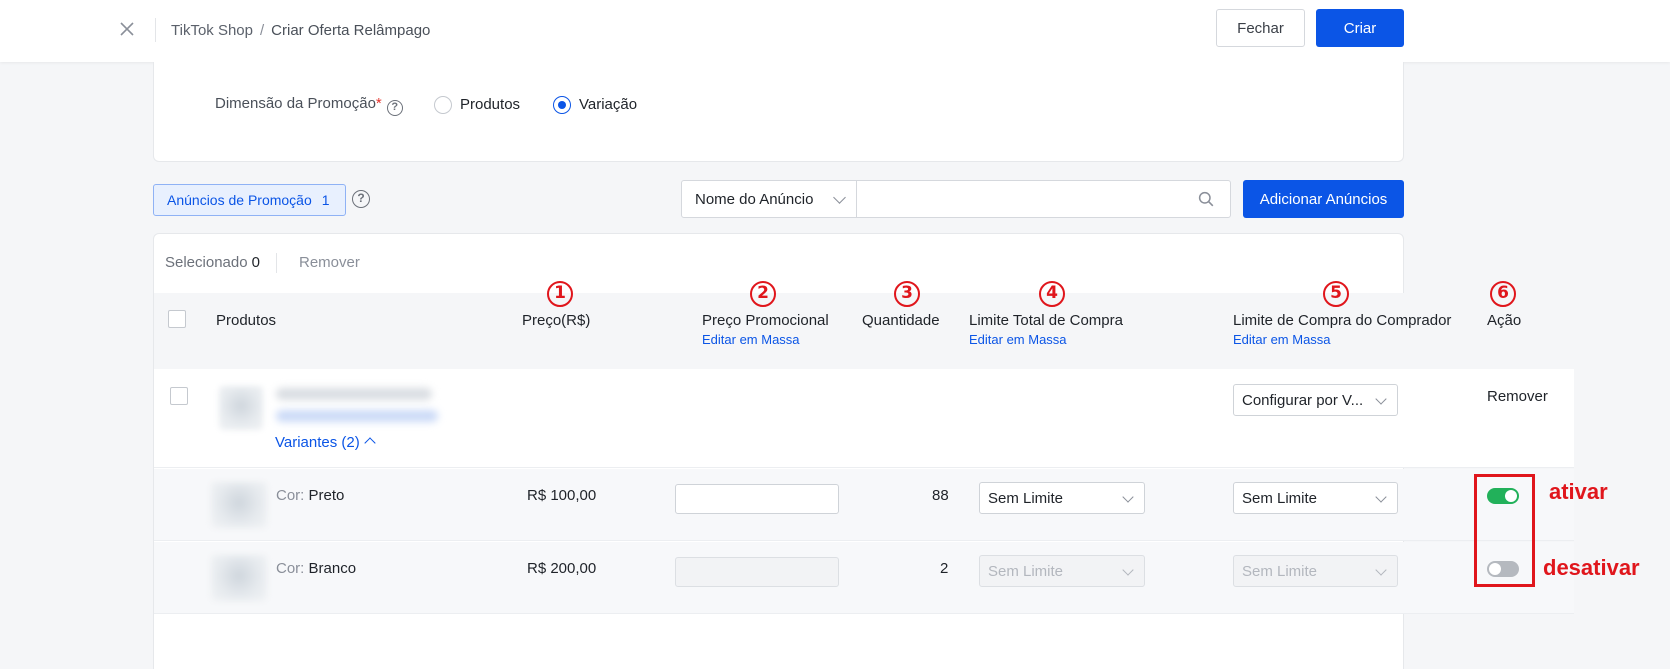  Describe the element at coordinates (1336, 294) in the screenshot. I see `annotation-5: 5` at that location.